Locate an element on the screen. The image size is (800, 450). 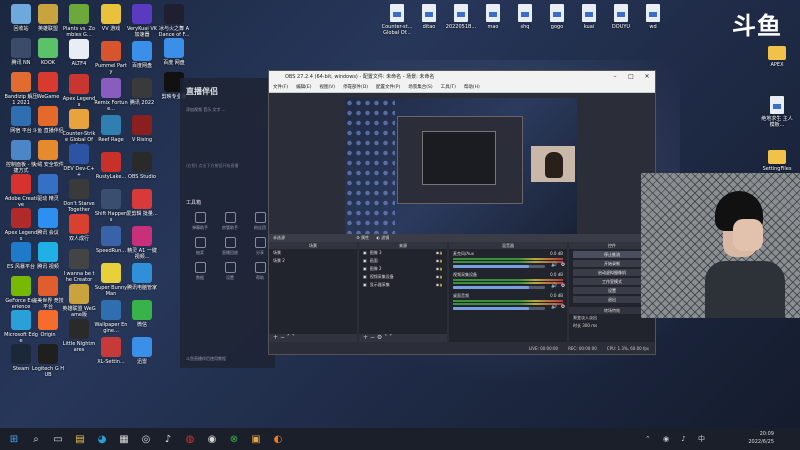
desktop-icon: 双人成行 is located at coordinates (79, 228).